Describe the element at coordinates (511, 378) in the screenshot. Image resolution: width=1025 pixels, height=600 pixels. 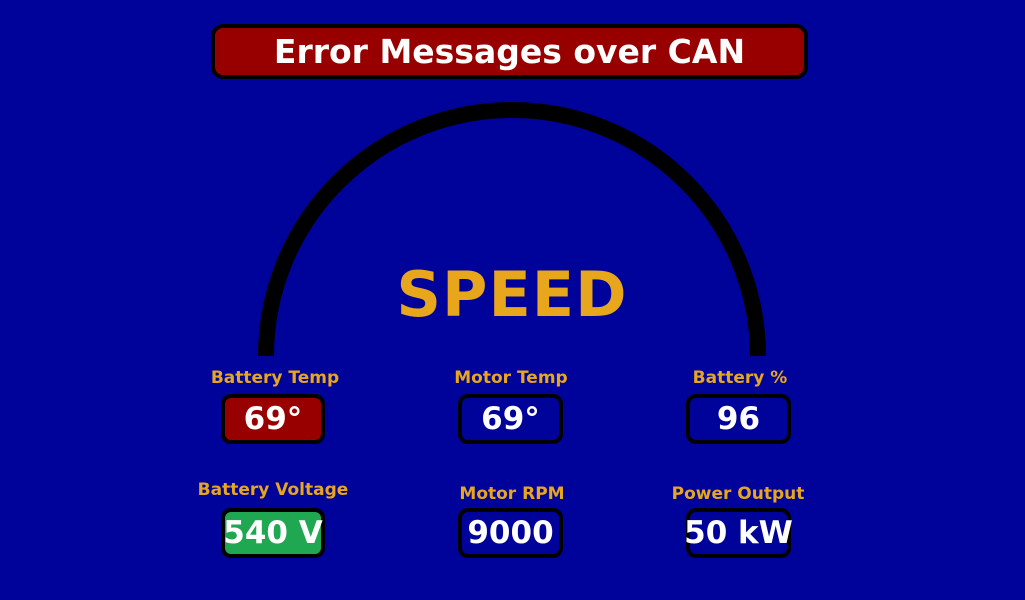
I see `motor-temp-label: Motor Temp` at that location.